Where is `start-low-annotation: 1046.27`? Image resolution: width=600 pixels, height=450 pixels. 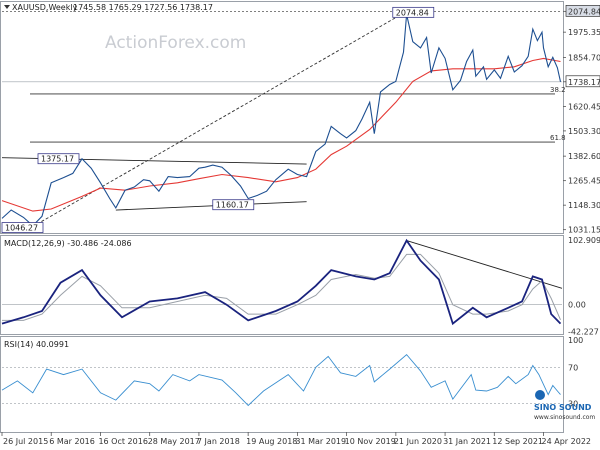
start-low-annotation: 1046.27 is located at coordinates (21, 228).